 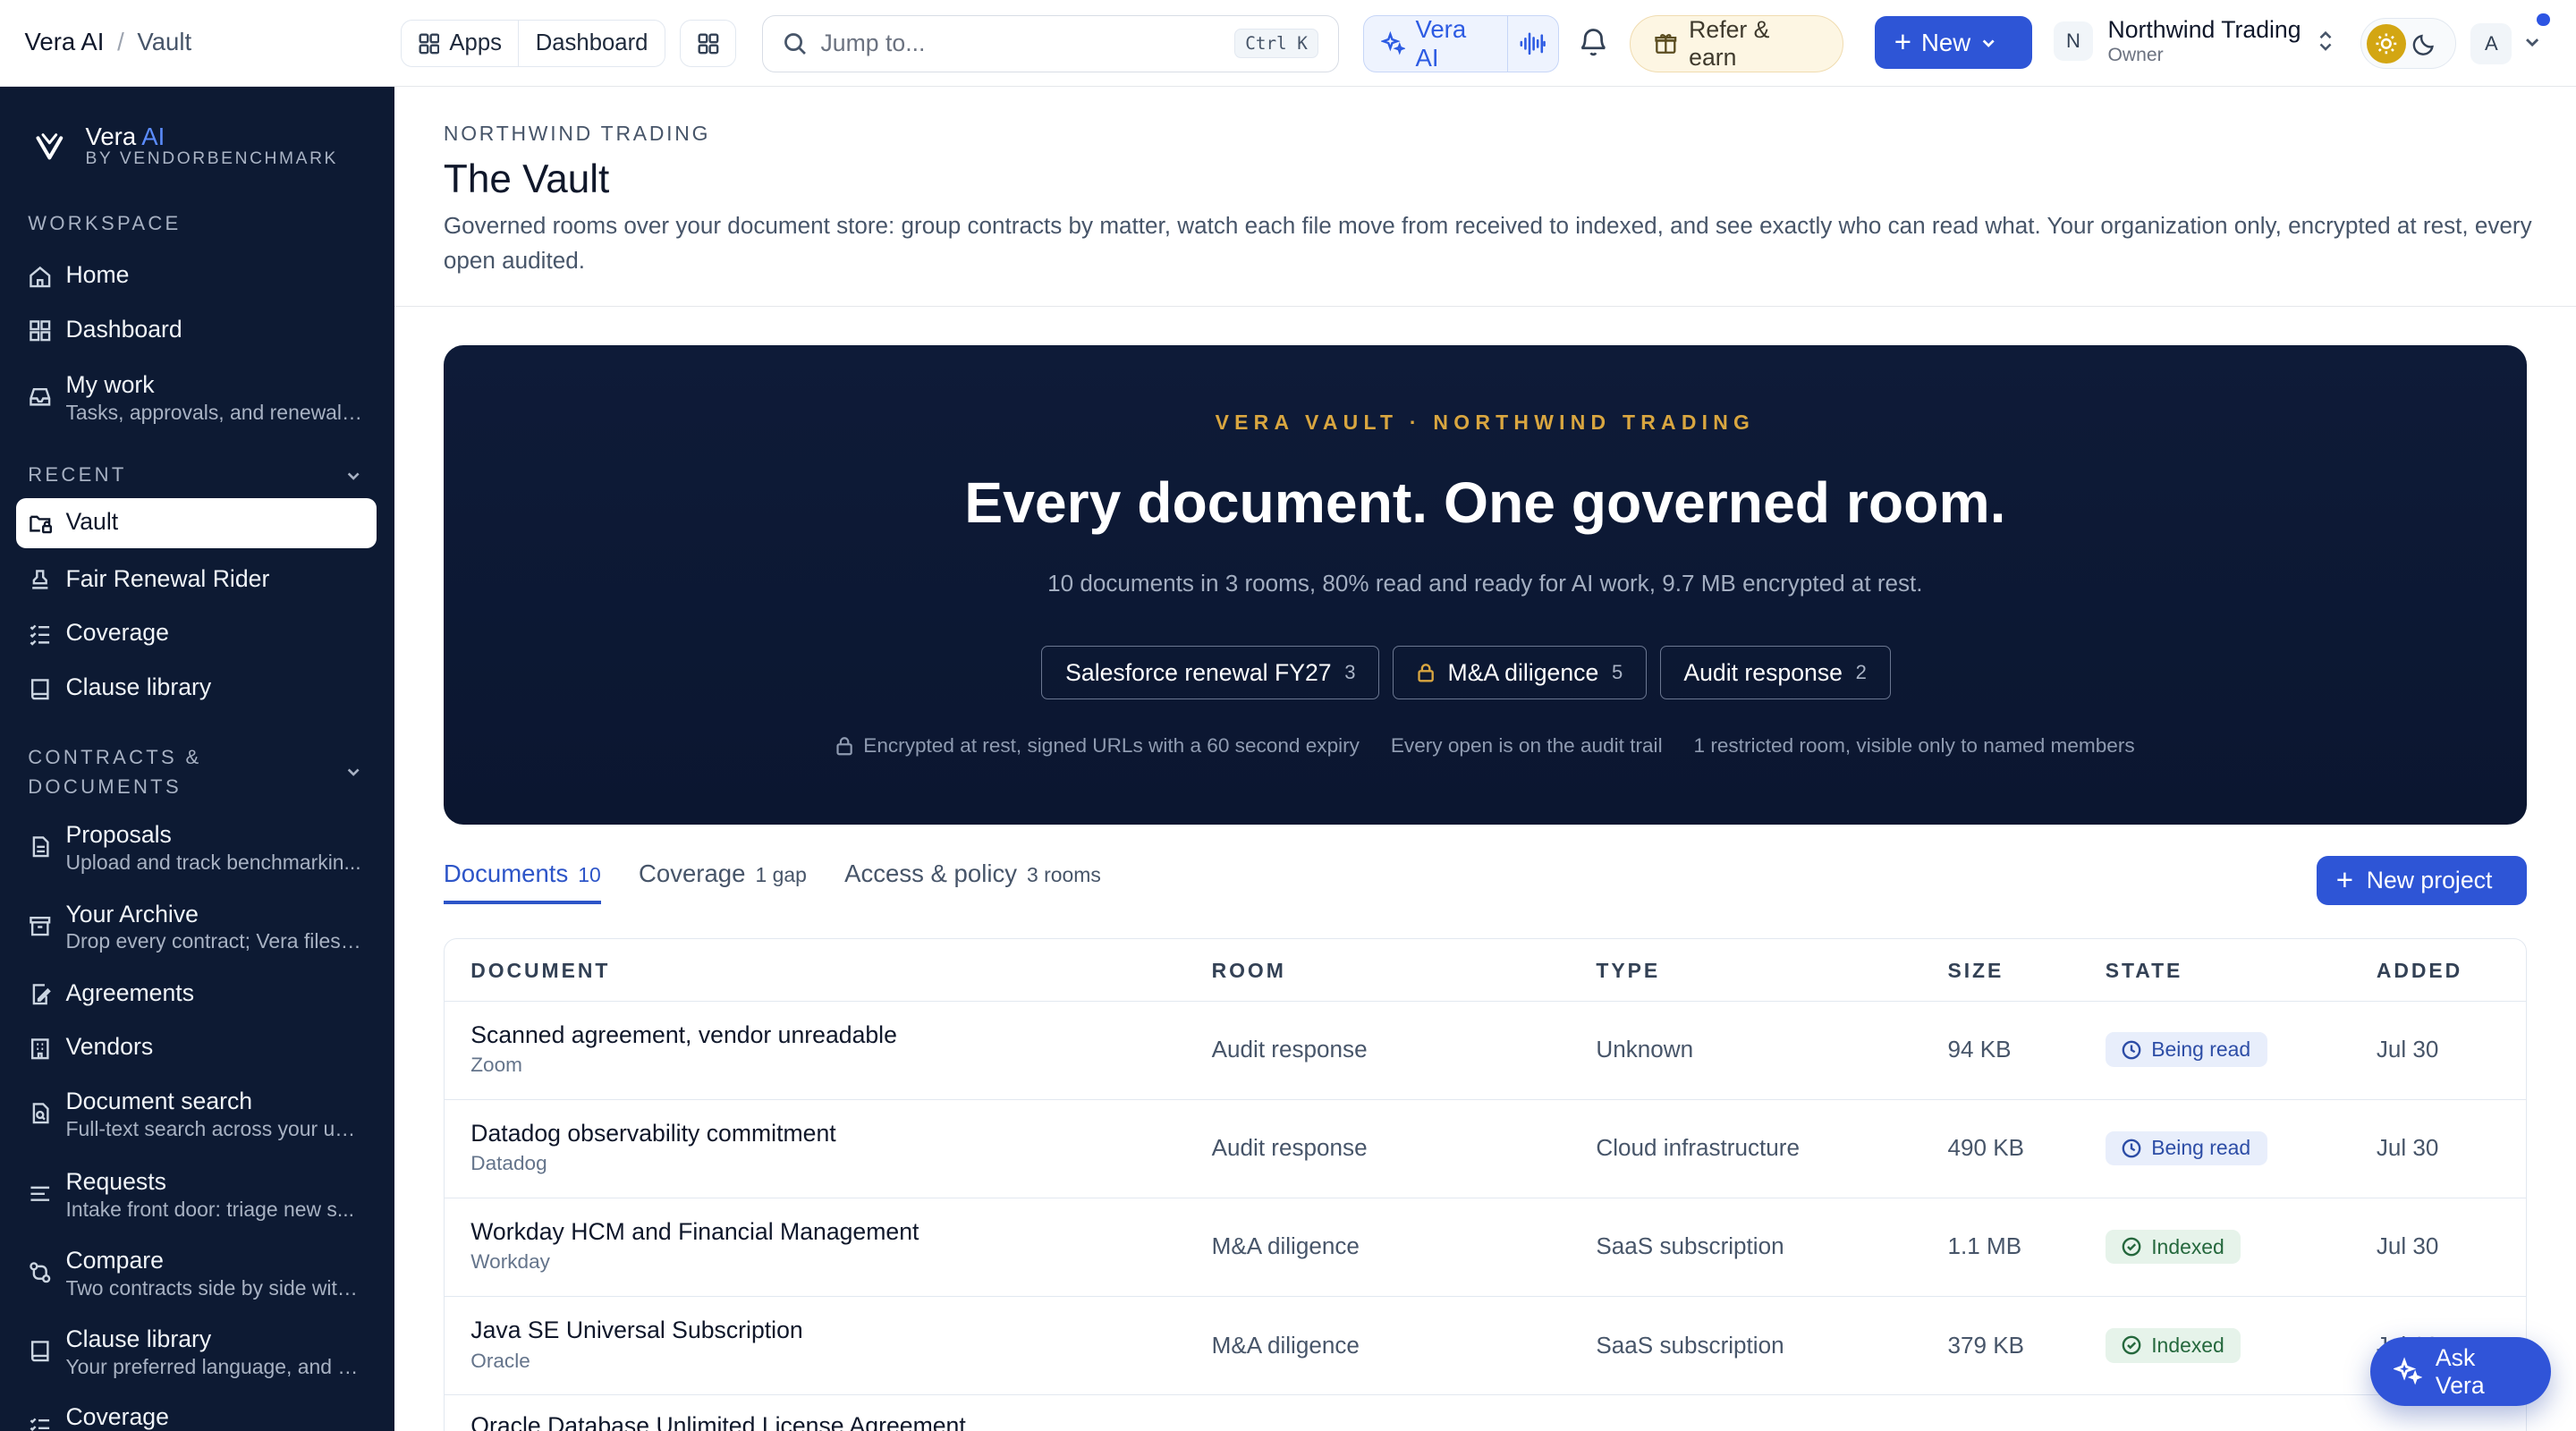 What do you see at coordinates (1526, 746) in the screenshot?
I see `hero-note-text: Every open is on the audit trail` at bounding box center [1526, 746].